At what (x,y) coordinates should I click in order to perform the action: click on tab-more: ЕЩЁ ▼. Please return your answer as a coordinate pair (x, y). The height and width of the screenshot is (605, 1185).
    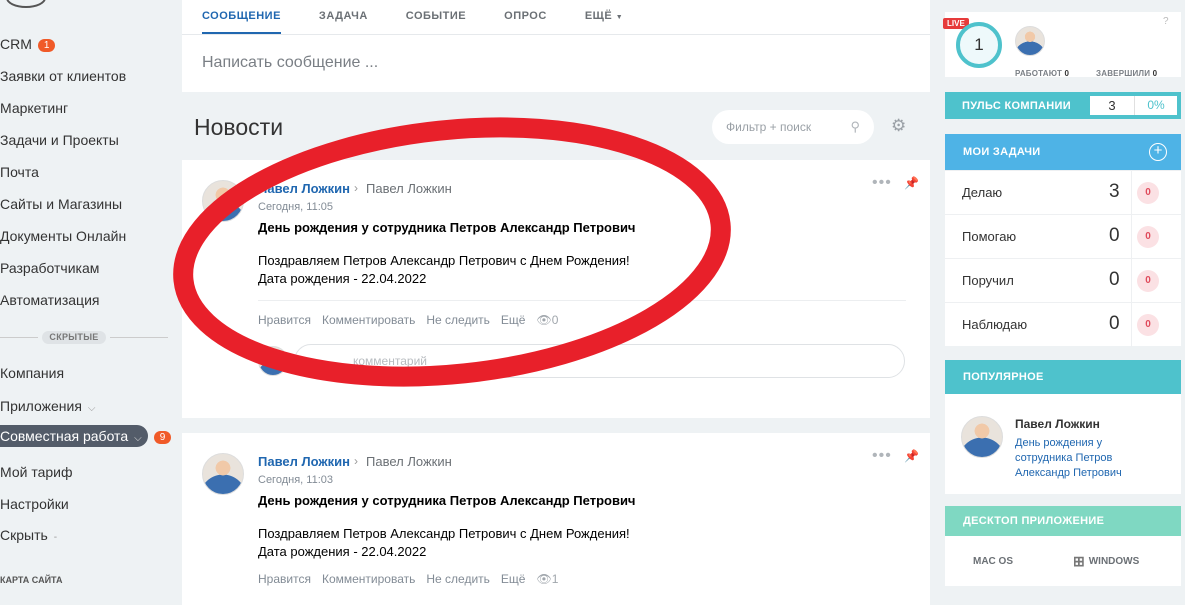
    Looking at the image, I should click on (604, 17).